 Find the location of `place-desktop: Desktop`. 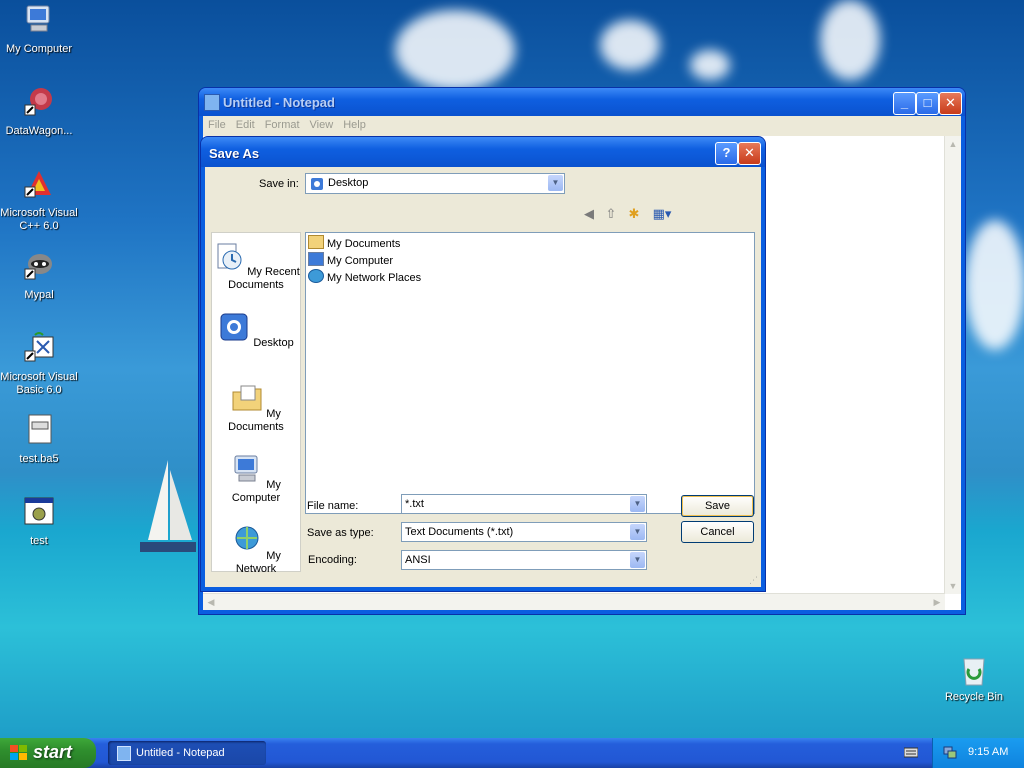

place-desktop: Desktop is located at coordinates (256, 330).